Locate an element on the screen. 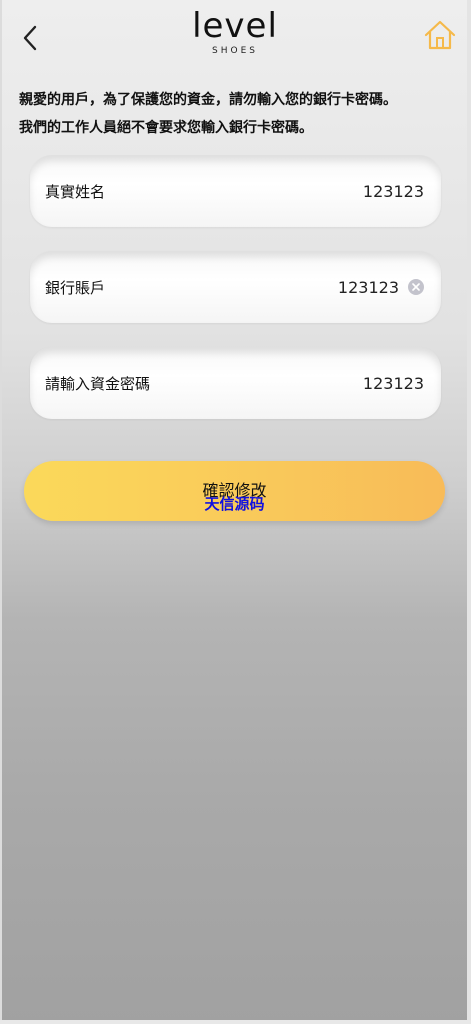 The image size is (471, 1024). logo-subtitle: SHOES is located at coordinates (235, 51).